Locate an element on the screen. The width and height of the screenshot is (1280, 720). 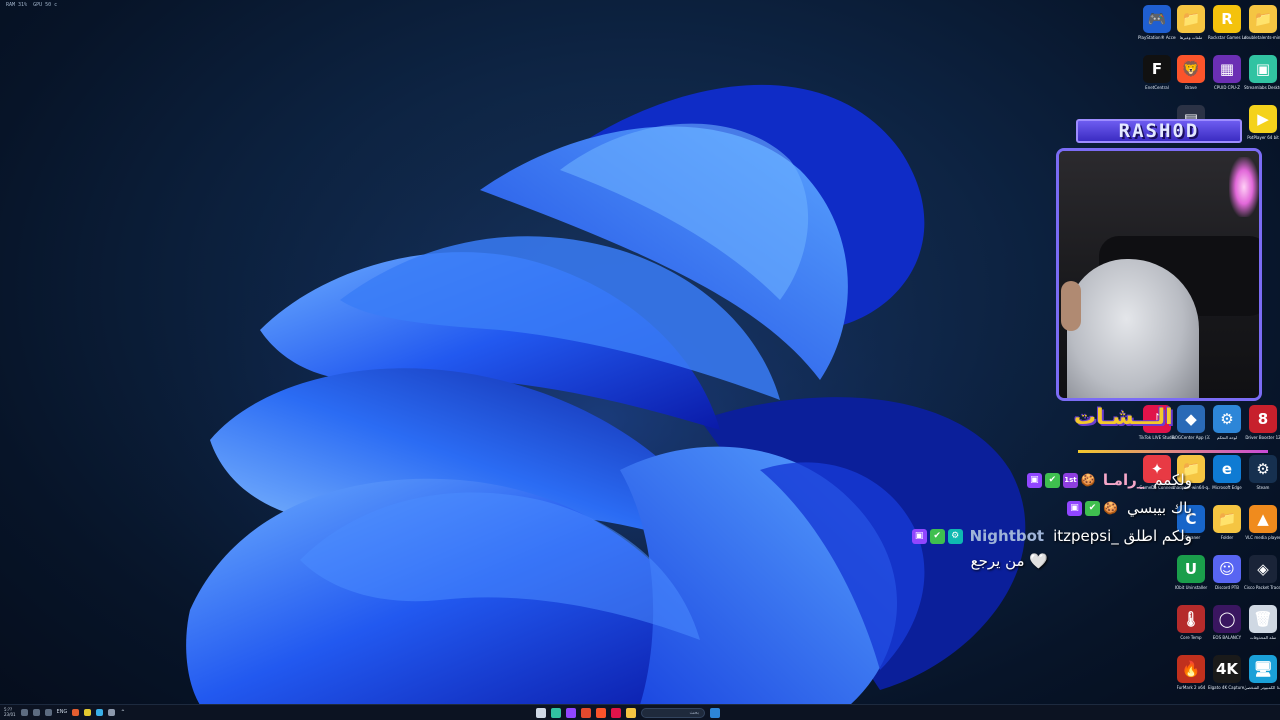
desktop-icon: ◯ EOS BALANCY is located at coordinates (1227, 628).